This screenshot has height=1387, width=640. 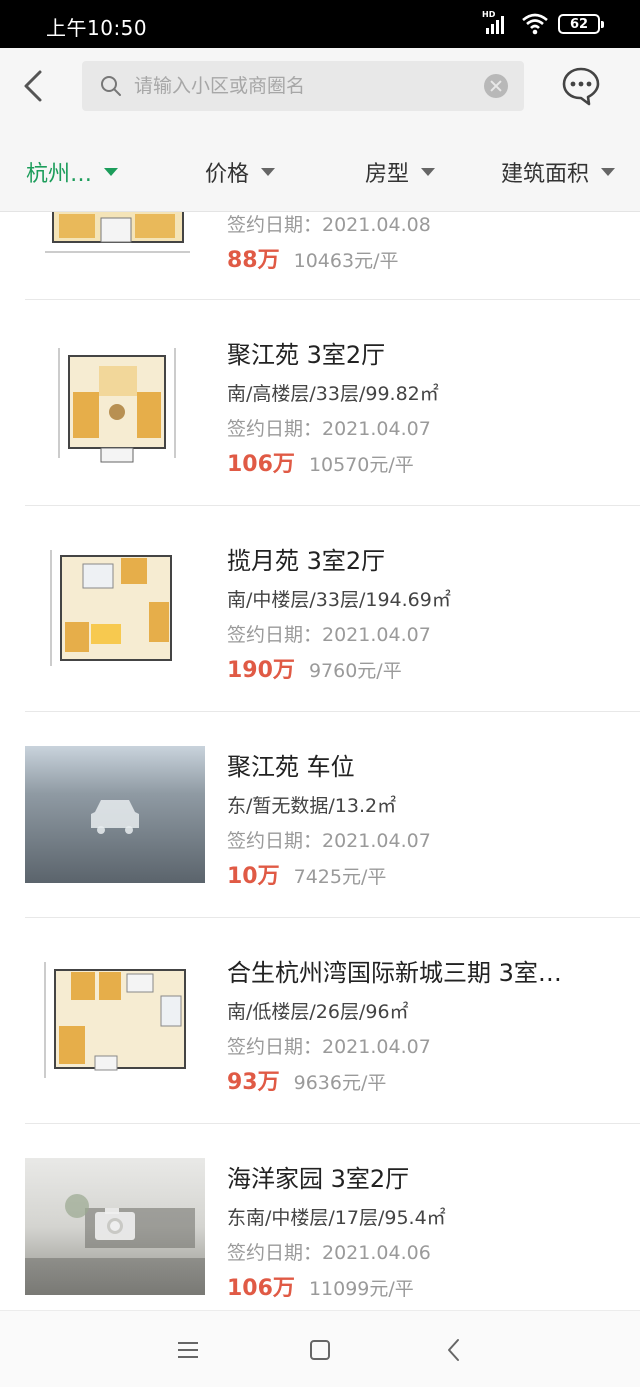 What do you see at coordinates (261, 670) in the screenshot?
I see `total-price: 190万` at bounding box center [261, 670].